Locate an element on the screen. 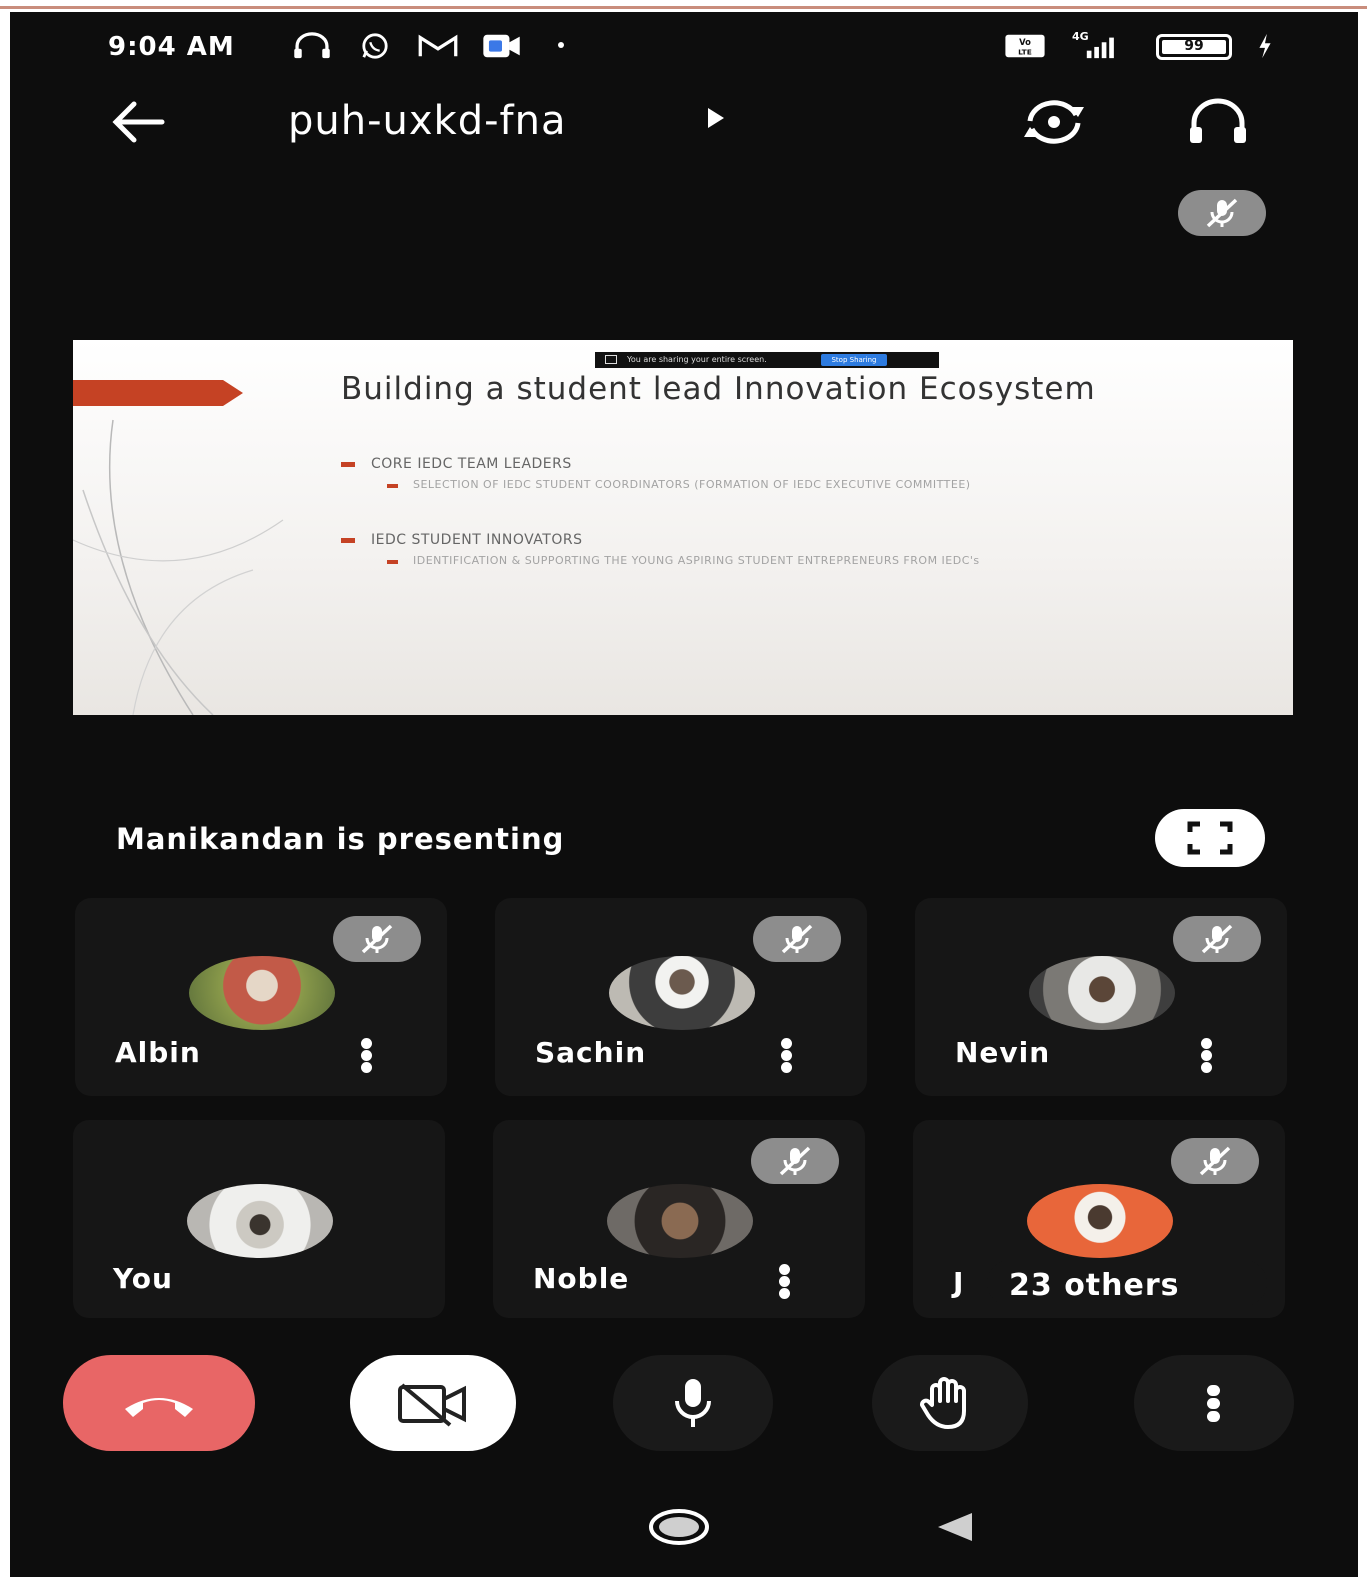 This screenshot has width=1367, height=1577. raise-hand-icon is located at coordinates (943, 1403).